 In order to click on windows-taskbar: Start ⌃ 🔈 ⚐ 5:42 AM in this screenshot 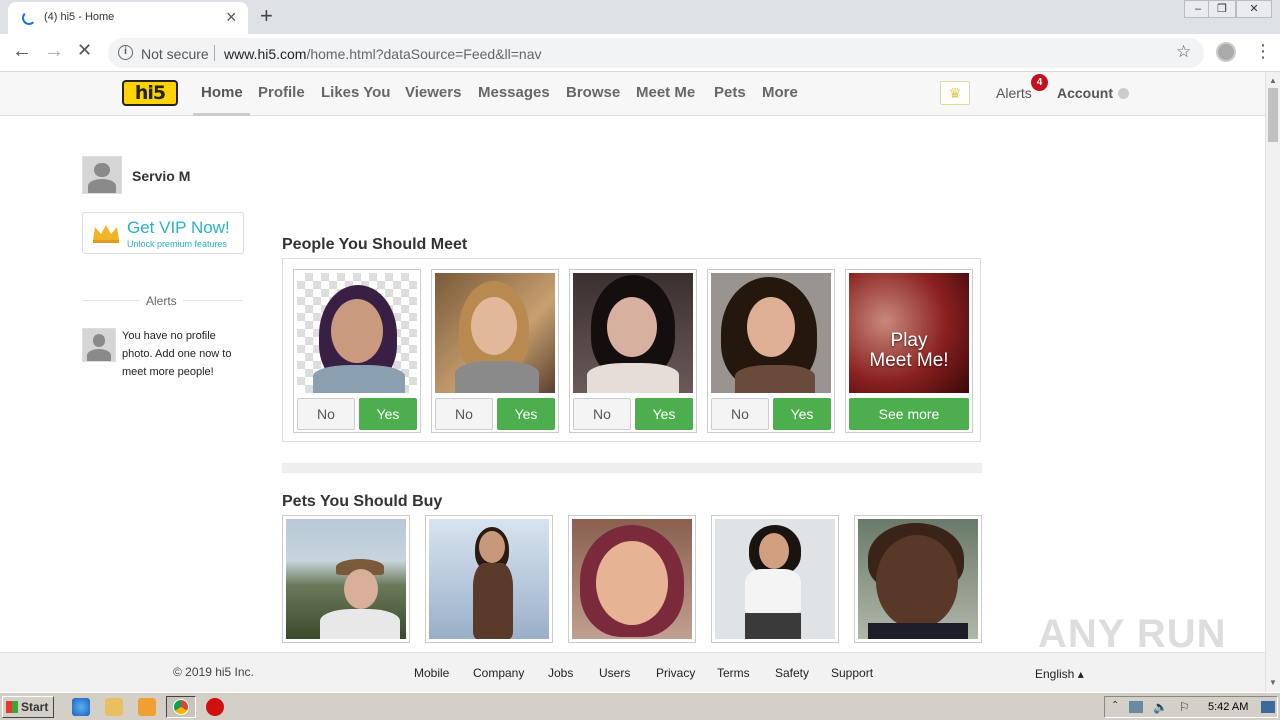, I will do `click(640, 706)`.